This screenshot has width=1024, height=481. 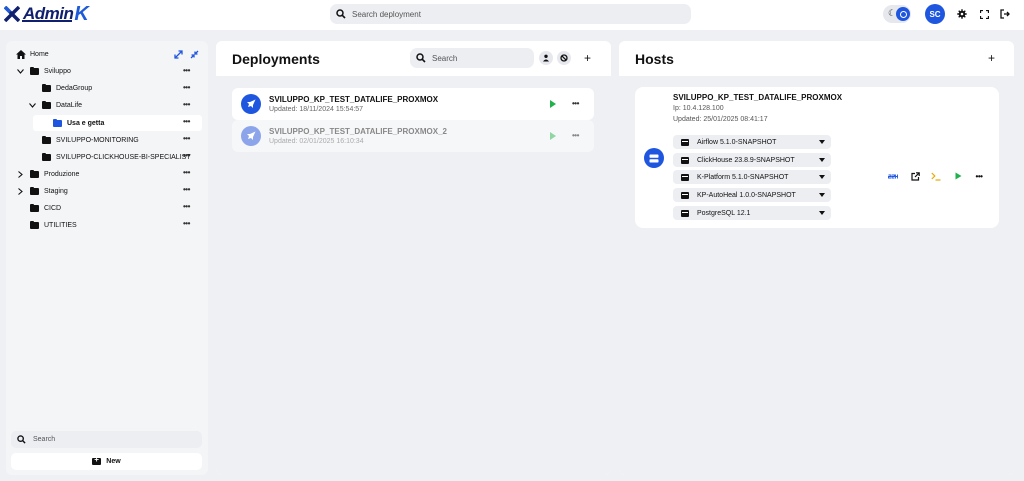 What do you see at coordinates (60, 225) in the screenshot?
I see `tree-item-label: UTILITIES` at bounding box center [60, 225].